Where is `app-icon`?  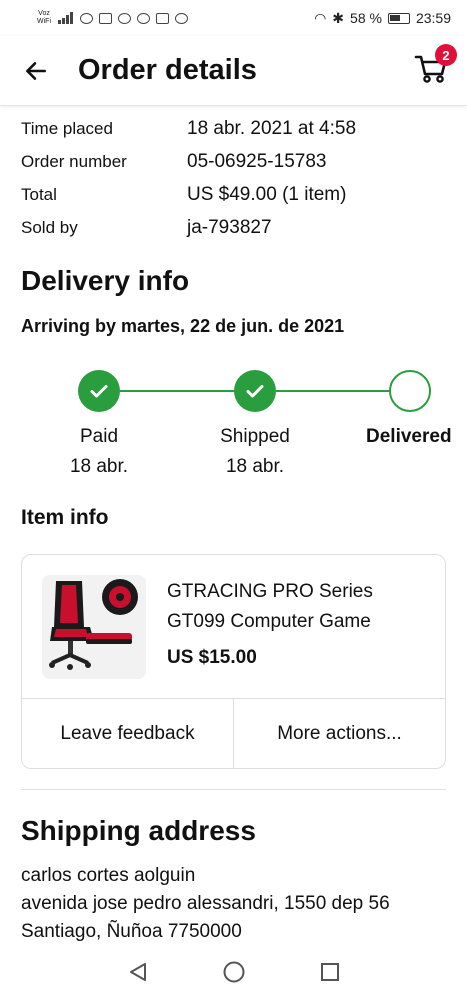
app-icon is located at coordinates (124, 18).